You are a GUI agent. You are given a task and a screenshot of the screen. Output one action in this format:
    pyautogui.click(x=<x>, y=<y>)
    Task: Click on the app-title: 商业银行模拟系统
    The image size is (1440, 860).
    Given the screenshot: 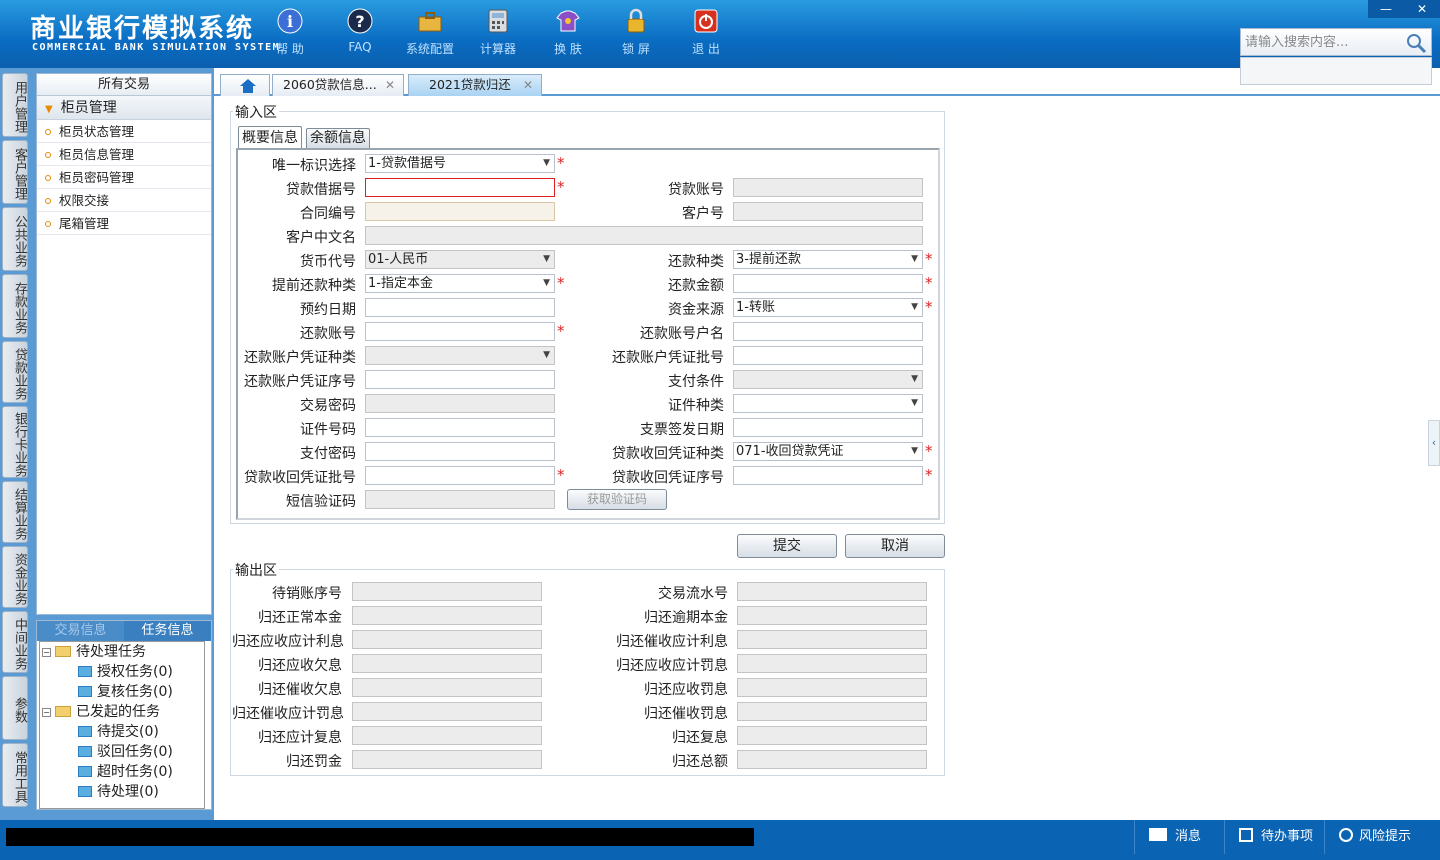 What is the action you would take?
    pyautogui.click(x=142, y=29)
    